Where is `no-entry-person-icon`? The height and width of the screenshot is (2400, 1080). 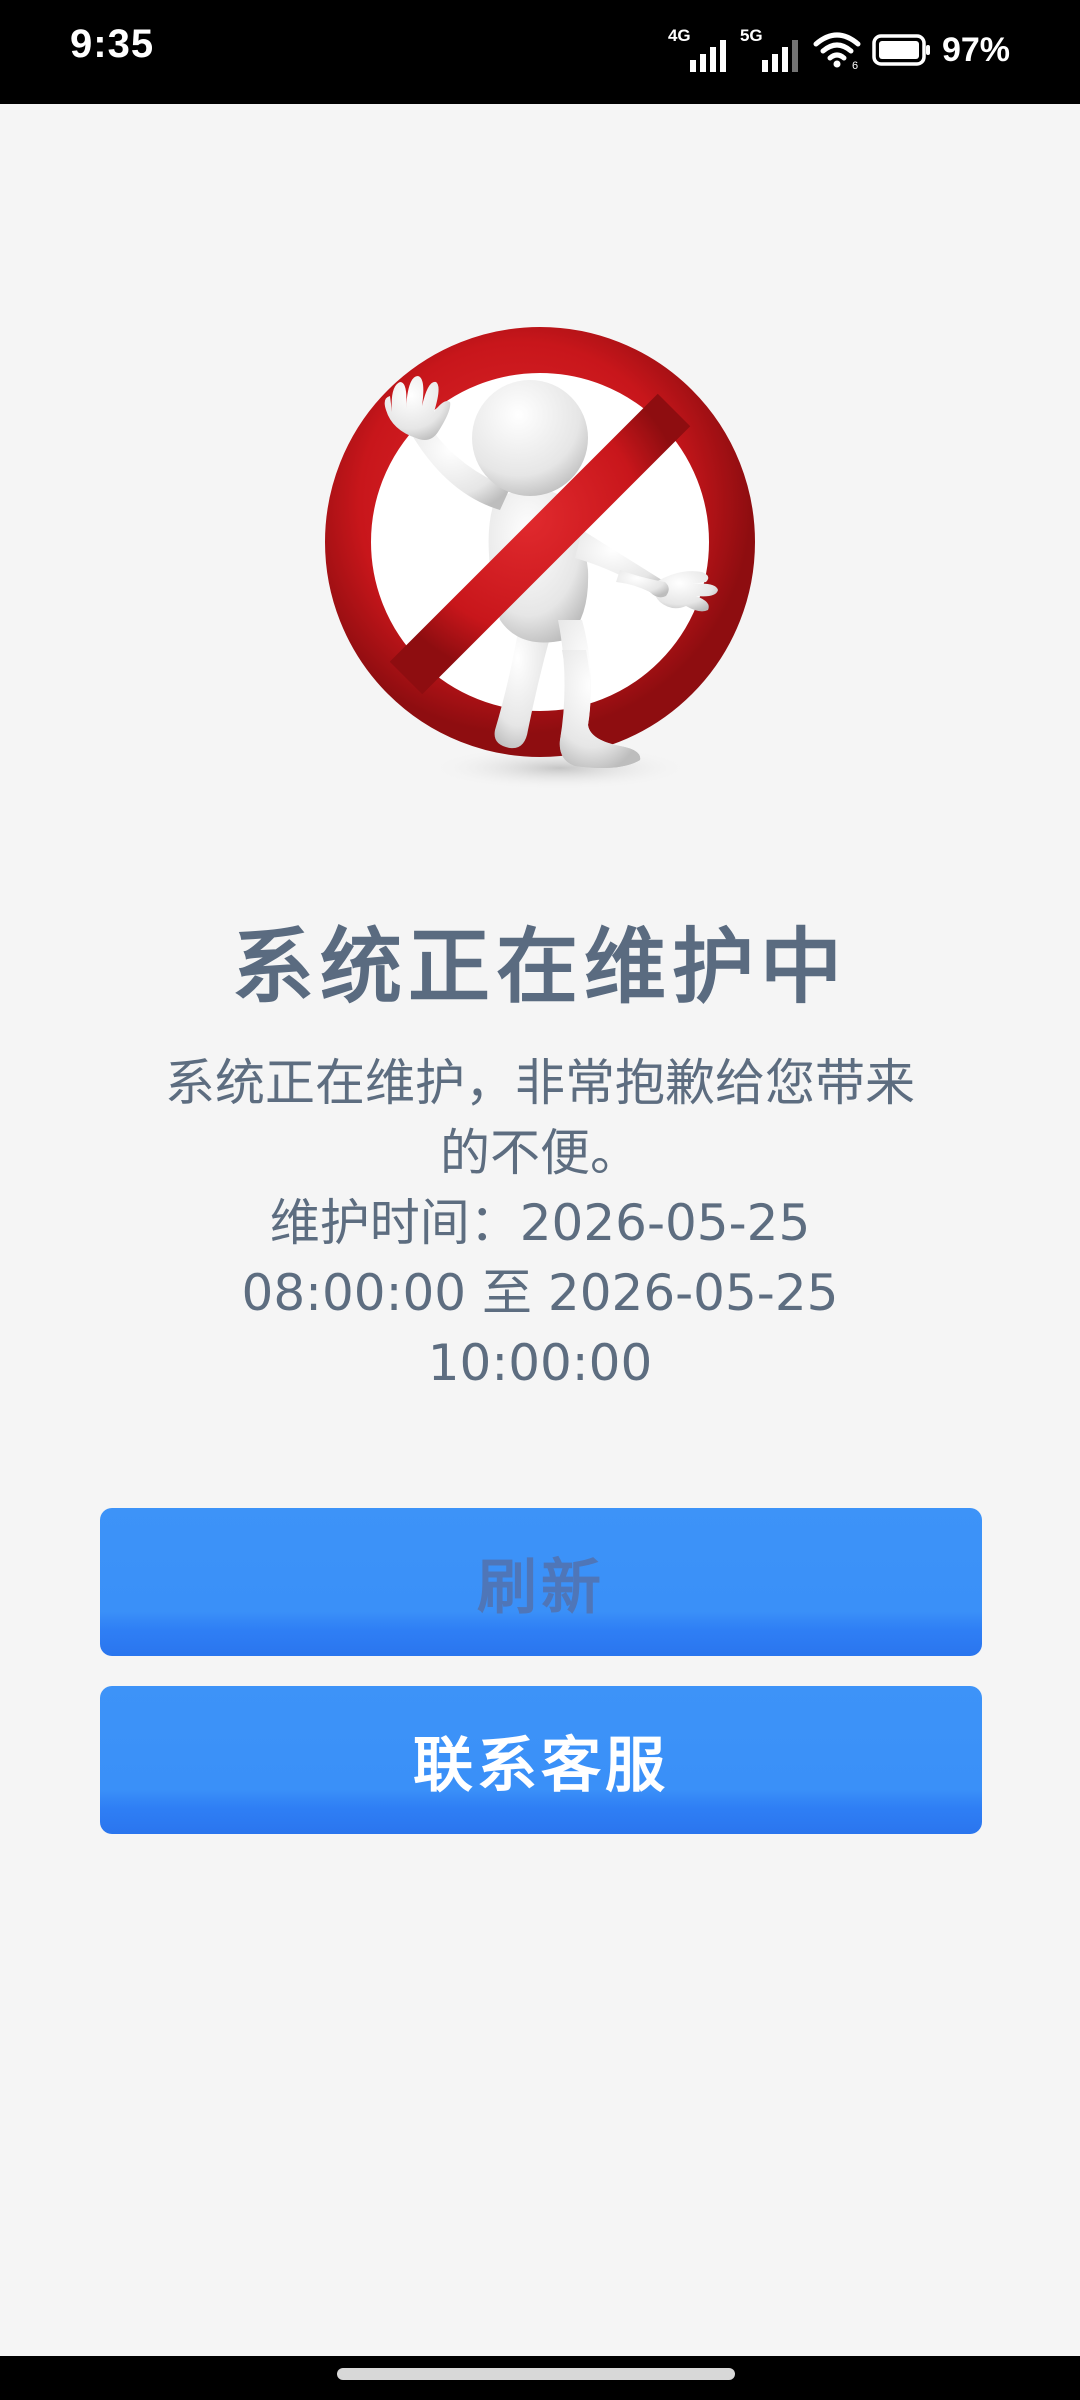 no-entry-person-icon is located at coordinates (540, 558).